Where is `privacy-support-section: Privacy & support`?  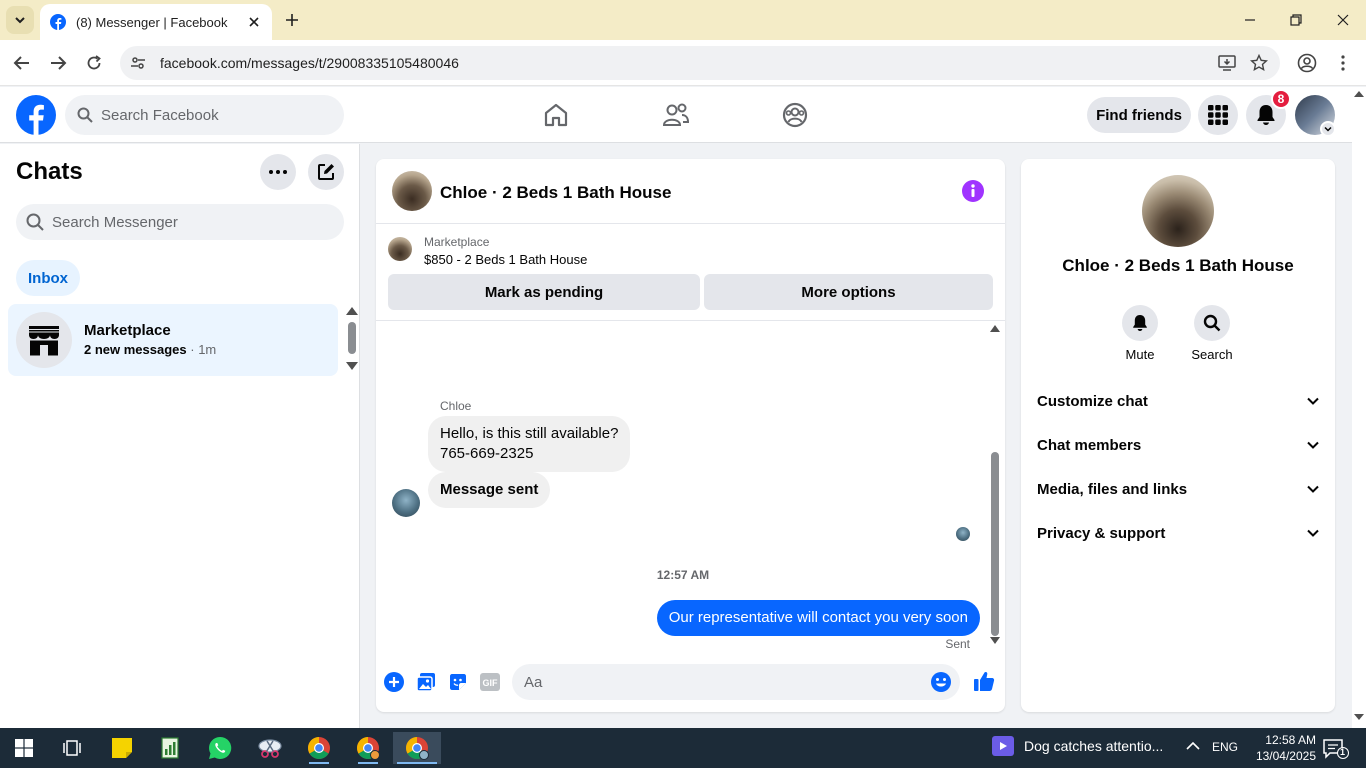
privacy-support-section: Privacy & support is located at coordinates (1178, 533).